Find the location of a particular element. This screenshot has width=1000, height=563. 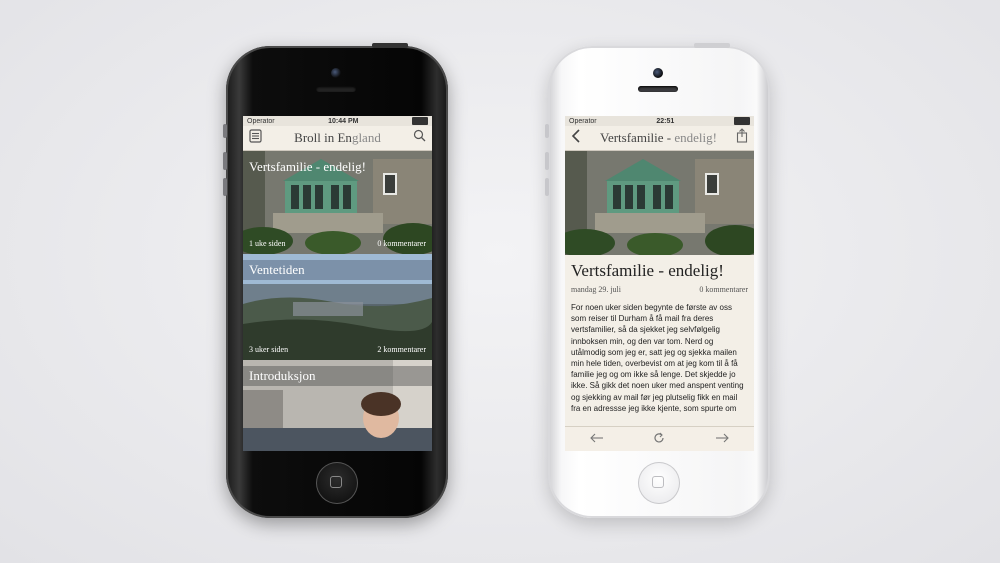

article-meta: mandag 29. juli 0 kommentarer is located at coordinates (659, 289).